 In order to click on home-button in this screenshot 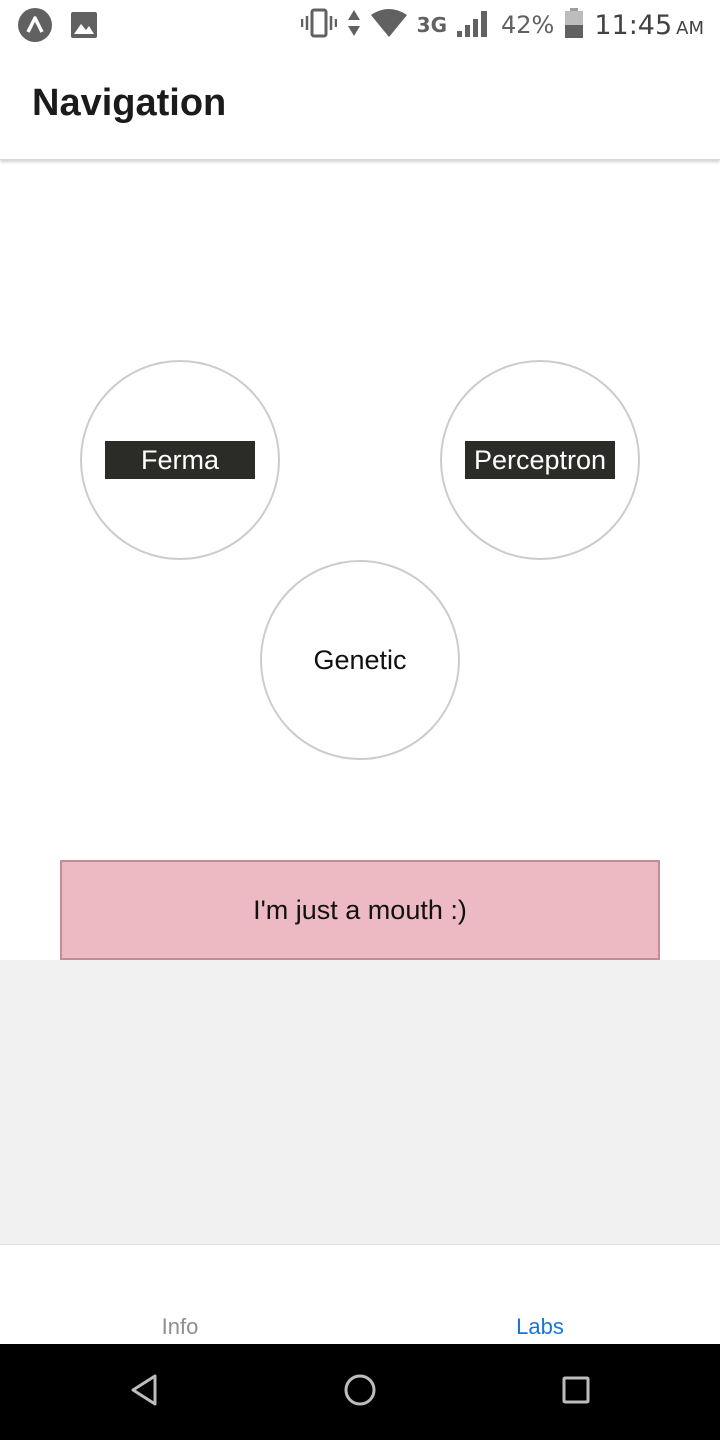, I will do `click(360, 1392)`.